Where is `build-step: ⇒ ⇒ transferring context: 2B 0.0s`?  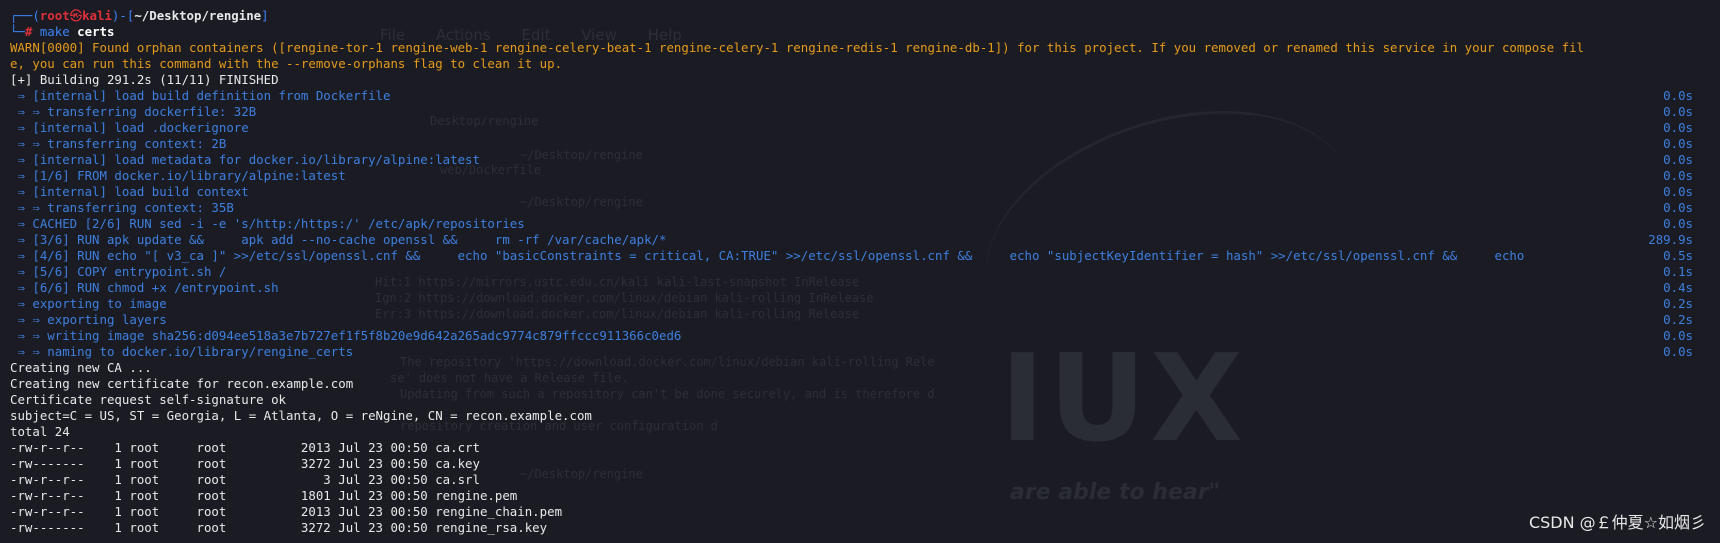 build-step: ⇒ ⇒ transferring context: 2B 0.0s is located at coordinates (865, 144).